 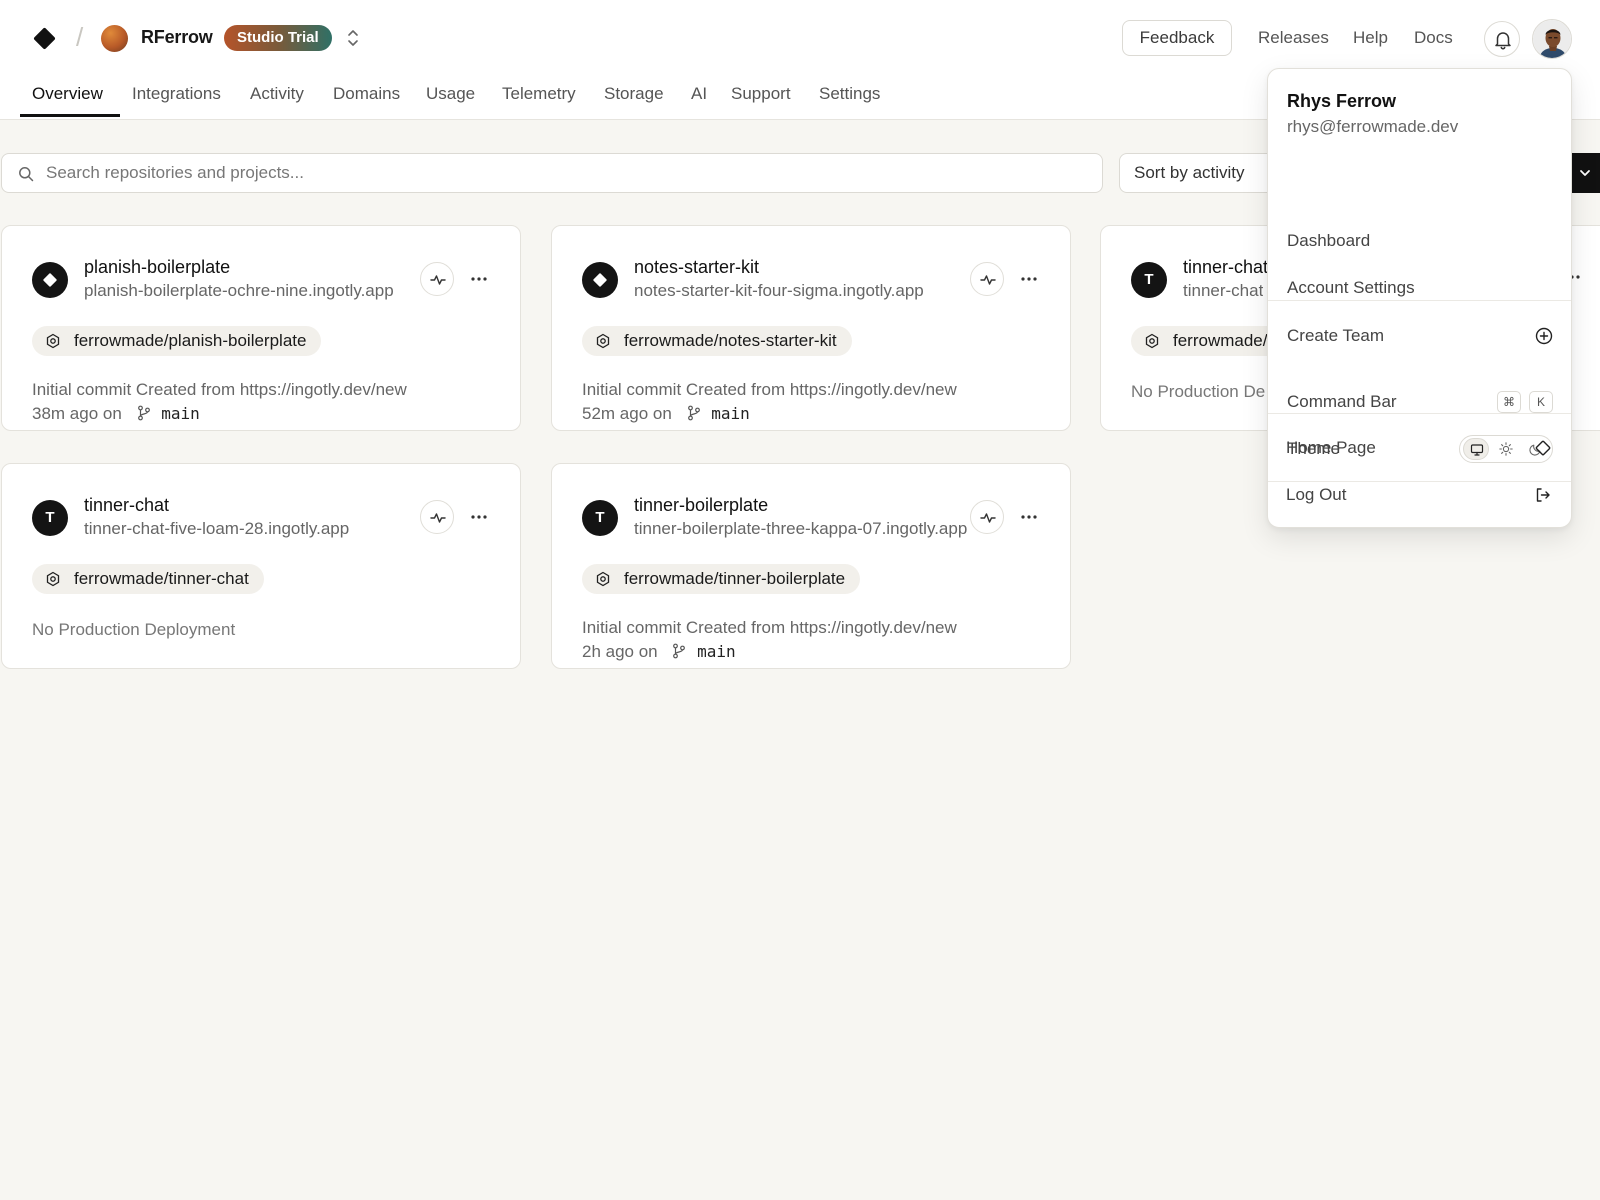 I want to click on commit-time: 38m ago on, so click(x=77, y=413).